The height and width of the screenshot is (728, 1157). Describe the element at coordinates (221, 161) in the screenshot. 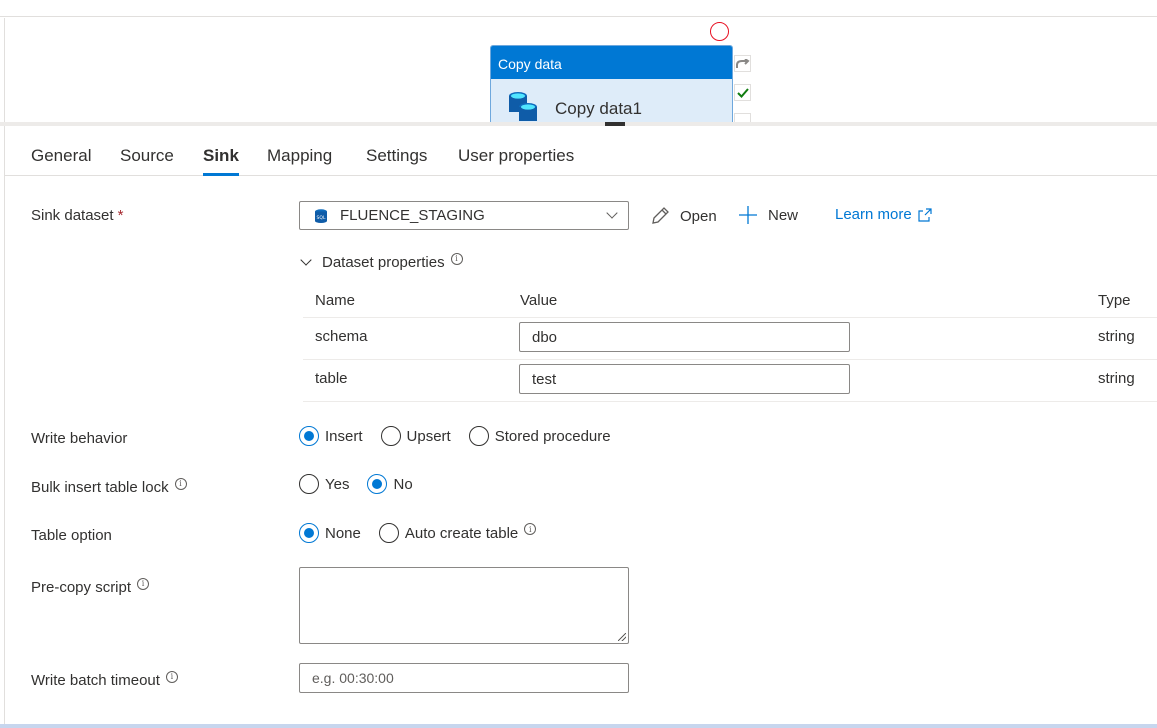

I see `tab-sink: Sink` at that location.